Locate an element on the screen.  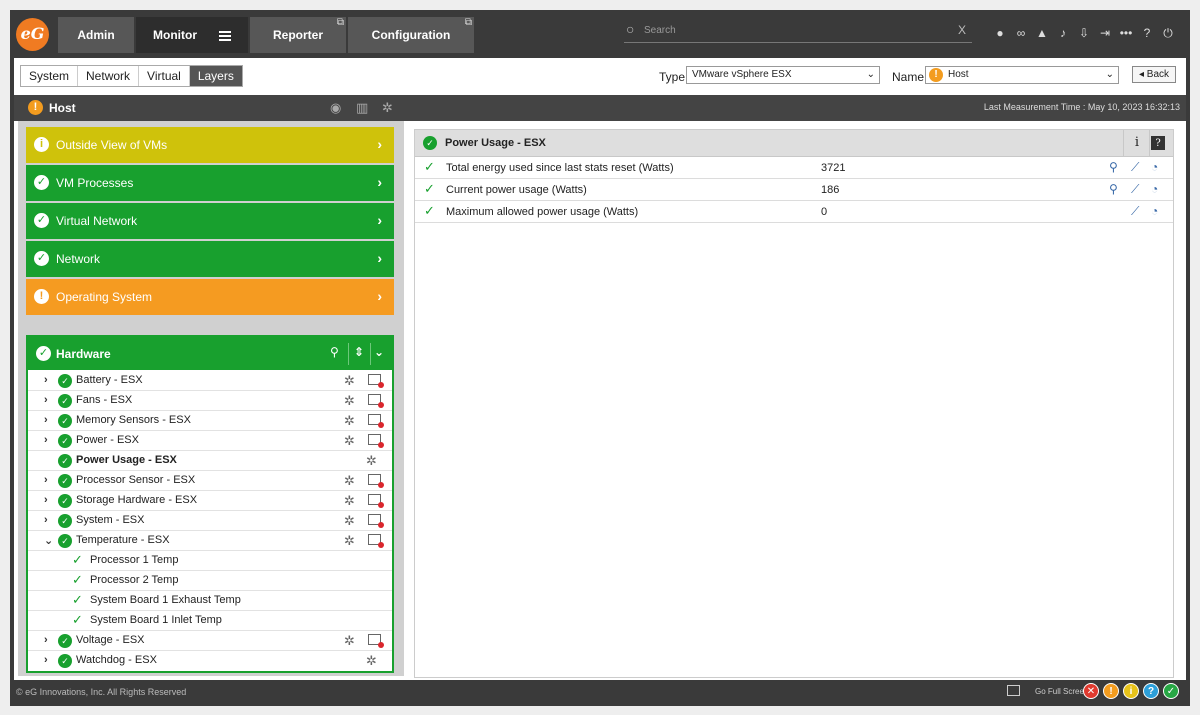
test-row-power-usage: ✓ Power Usage - ESX ✲ is located at coordinates (210, 461).